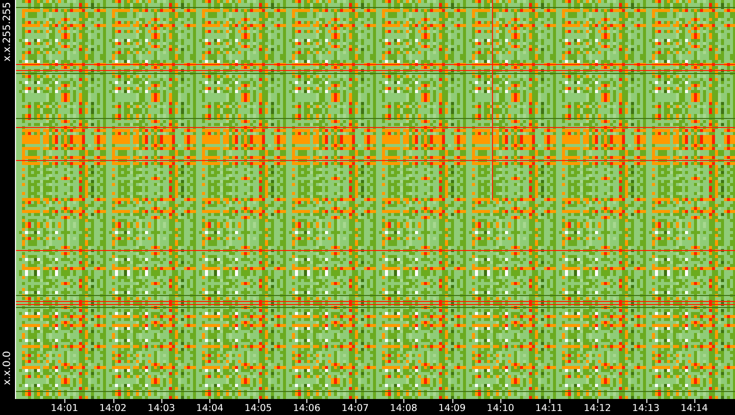  What do you see at coordinates (500, 407) in the screenshot?
I see `tick-label: 14:10` at bounding box center [500, 407].